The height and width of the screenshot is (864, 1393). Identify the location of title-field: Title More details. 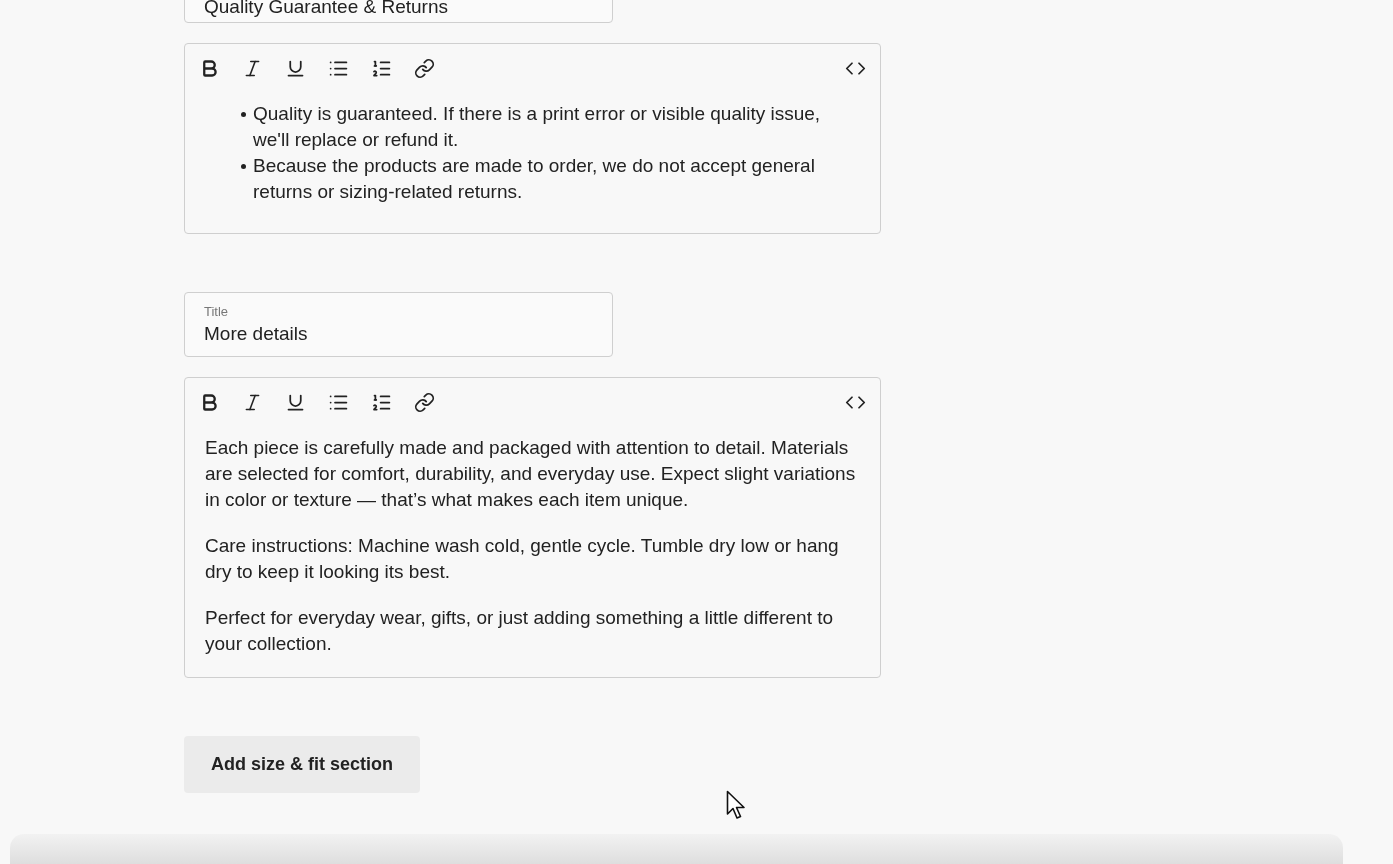
(398, 324).